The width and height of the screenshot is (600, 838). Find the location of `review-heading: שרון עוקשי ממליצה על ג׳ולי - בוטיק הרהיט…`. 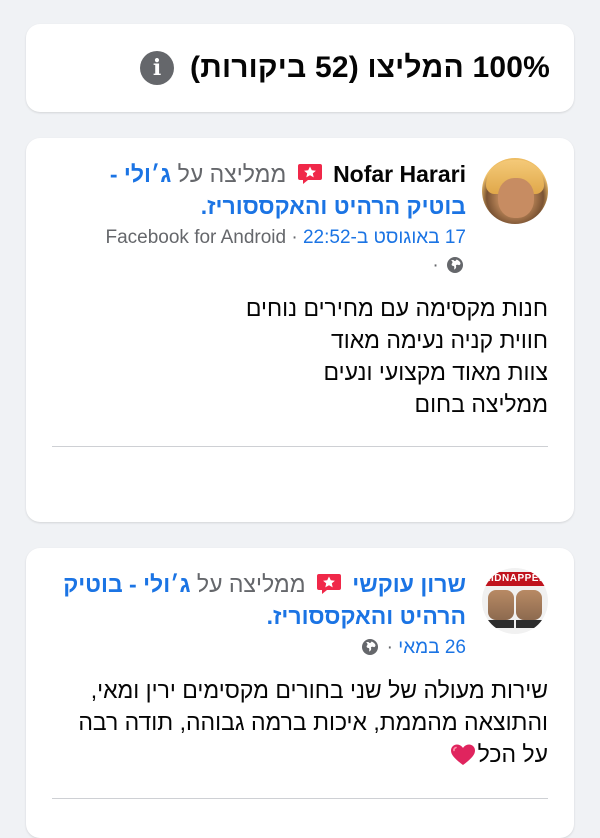

review-heading: שרון עוקשי ממליצה על ג׳ולי - בוטיק הרהיט… is located at coordinates (259, 615).